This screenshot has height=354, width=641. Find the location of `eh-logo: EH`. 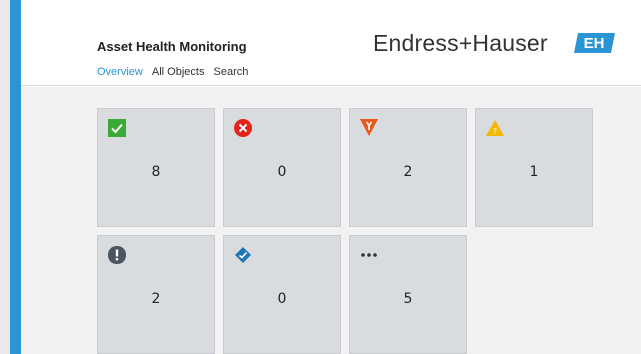

eh-logo: EH is located at coordinates (594, 43).